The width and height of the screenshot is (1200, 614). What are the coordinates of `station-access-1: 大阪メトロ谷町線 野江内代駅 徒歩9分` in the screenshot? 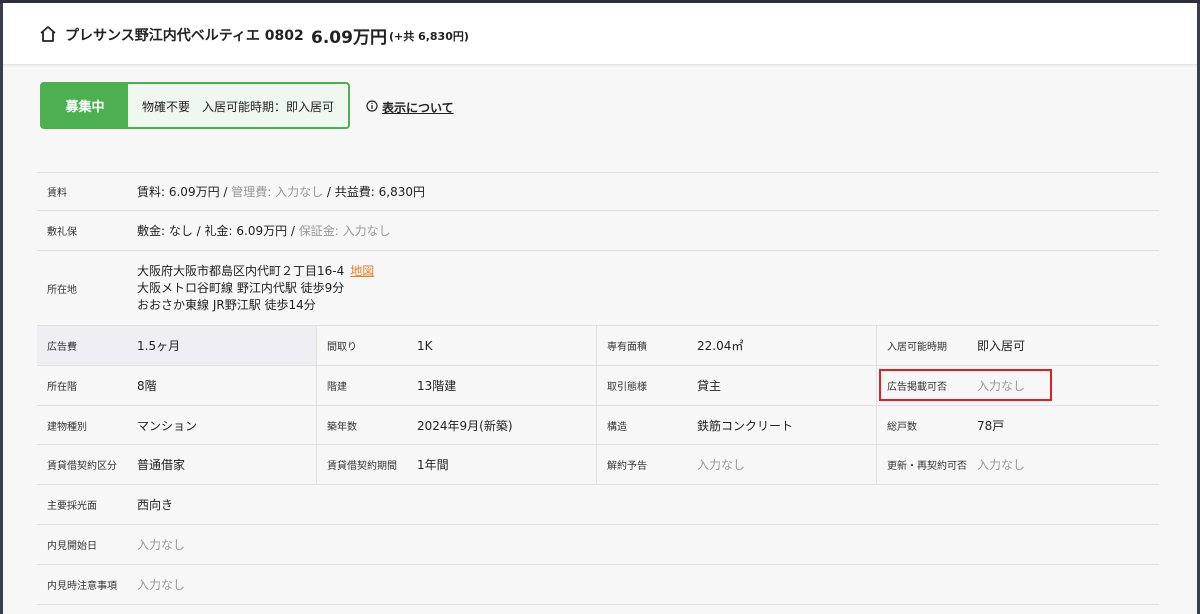 It's located at (241, 287).